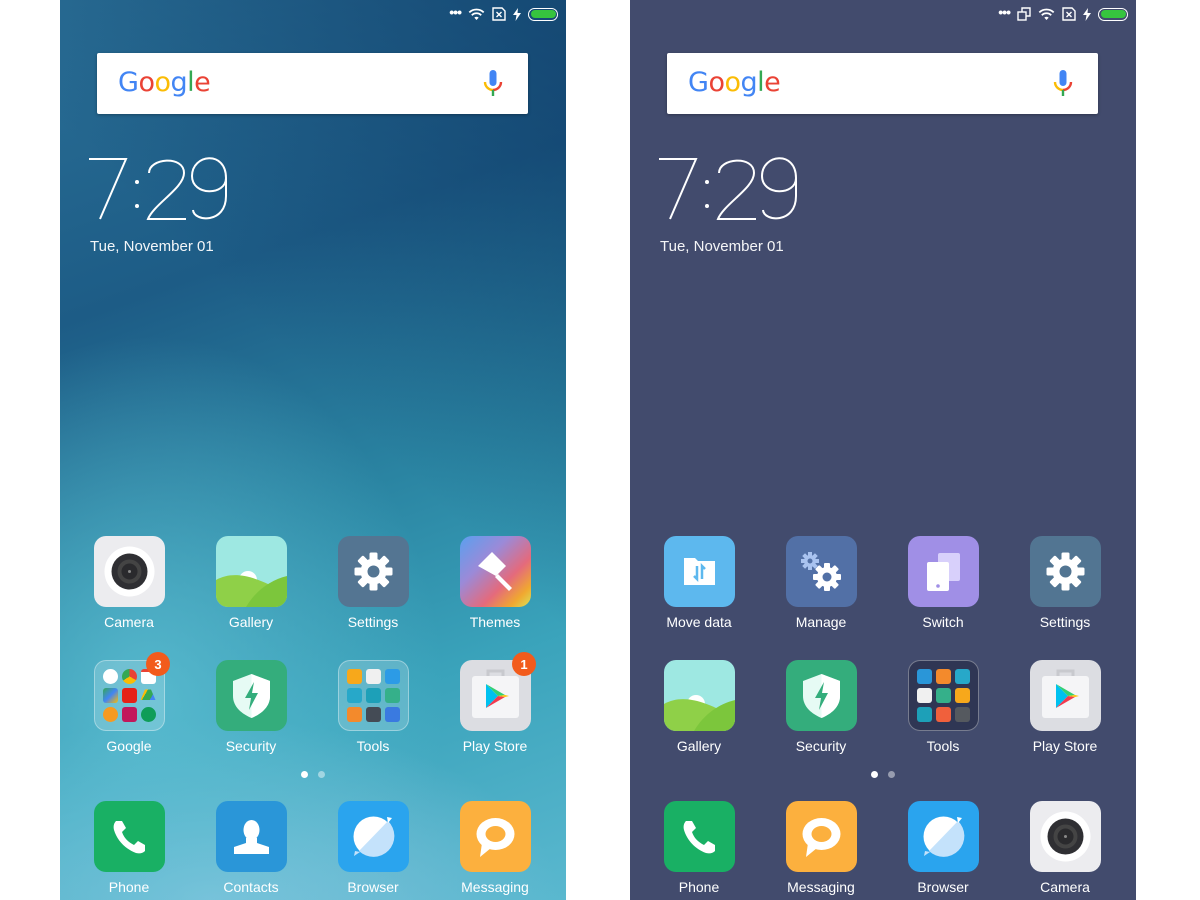 The width and height of the screenshot is (1200, 900). What do you see at coordinates (722, 246) in the screenshot?
I see `date-label: Tue, November 01` at bounding box center [722, 246].